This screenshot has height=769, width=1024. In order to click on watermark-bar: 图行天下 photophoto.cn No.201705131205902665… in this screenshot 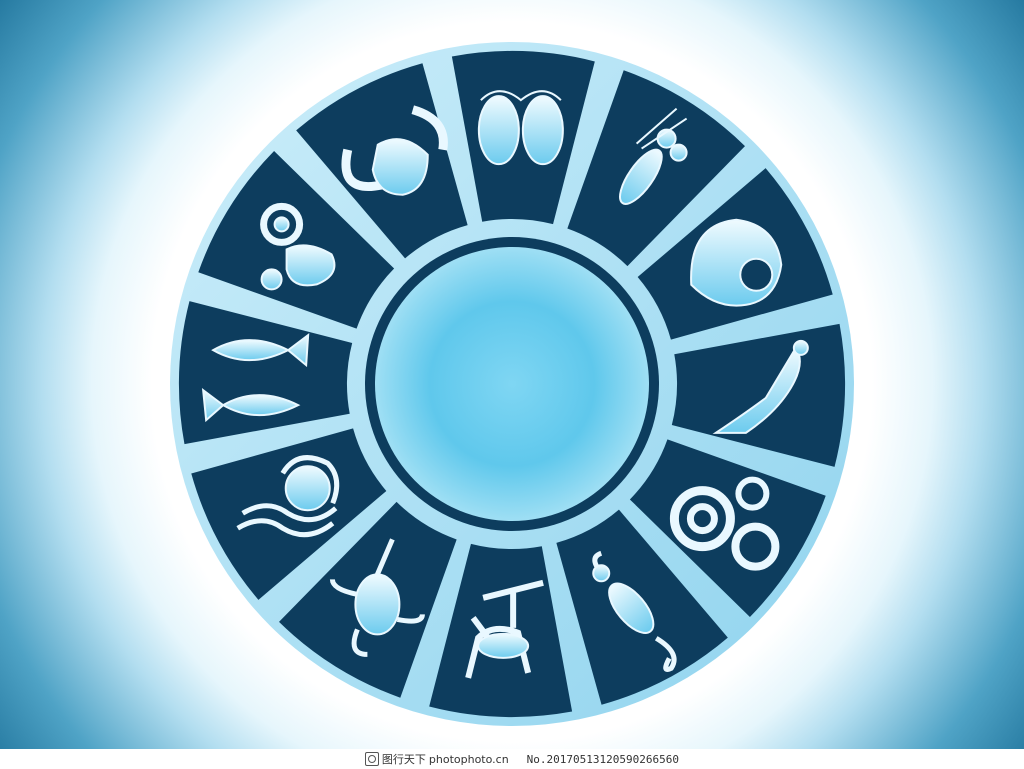, I will do `click(512, 759)`.